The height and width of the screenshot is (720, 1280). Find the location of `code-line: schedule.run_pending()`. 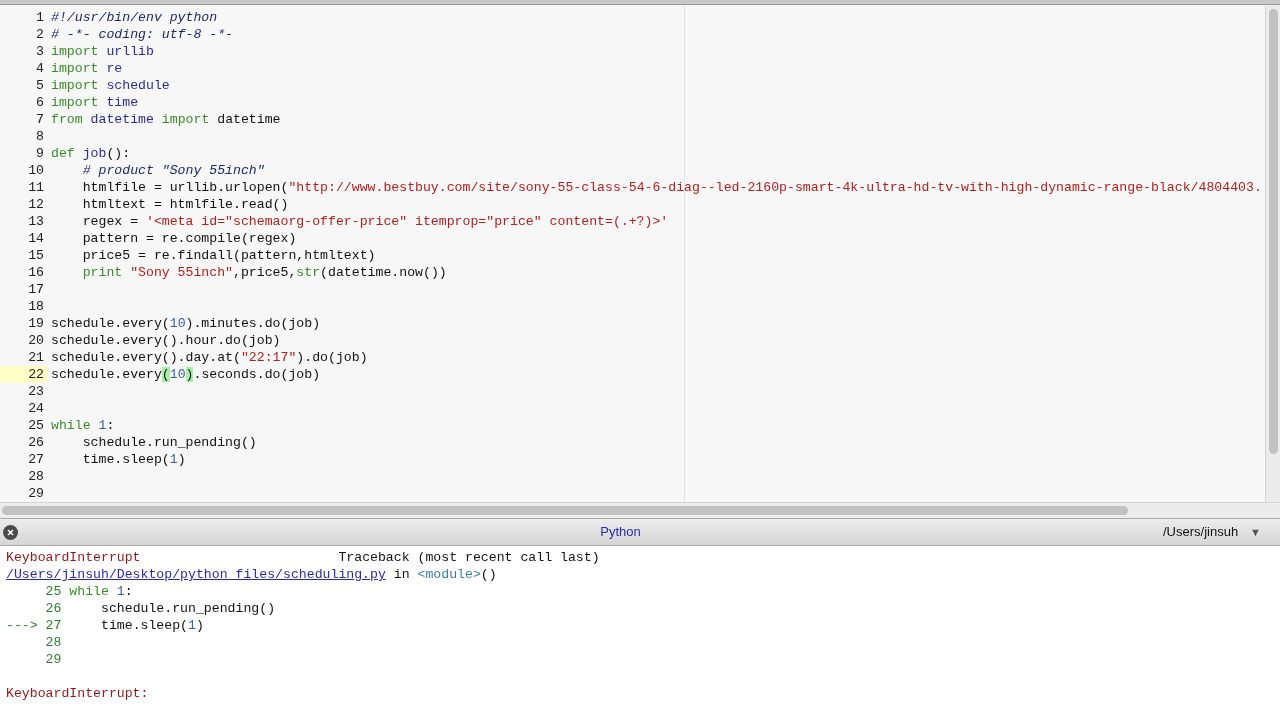

code-line: schedule.run_pending() is located at coordinates (169, 442).